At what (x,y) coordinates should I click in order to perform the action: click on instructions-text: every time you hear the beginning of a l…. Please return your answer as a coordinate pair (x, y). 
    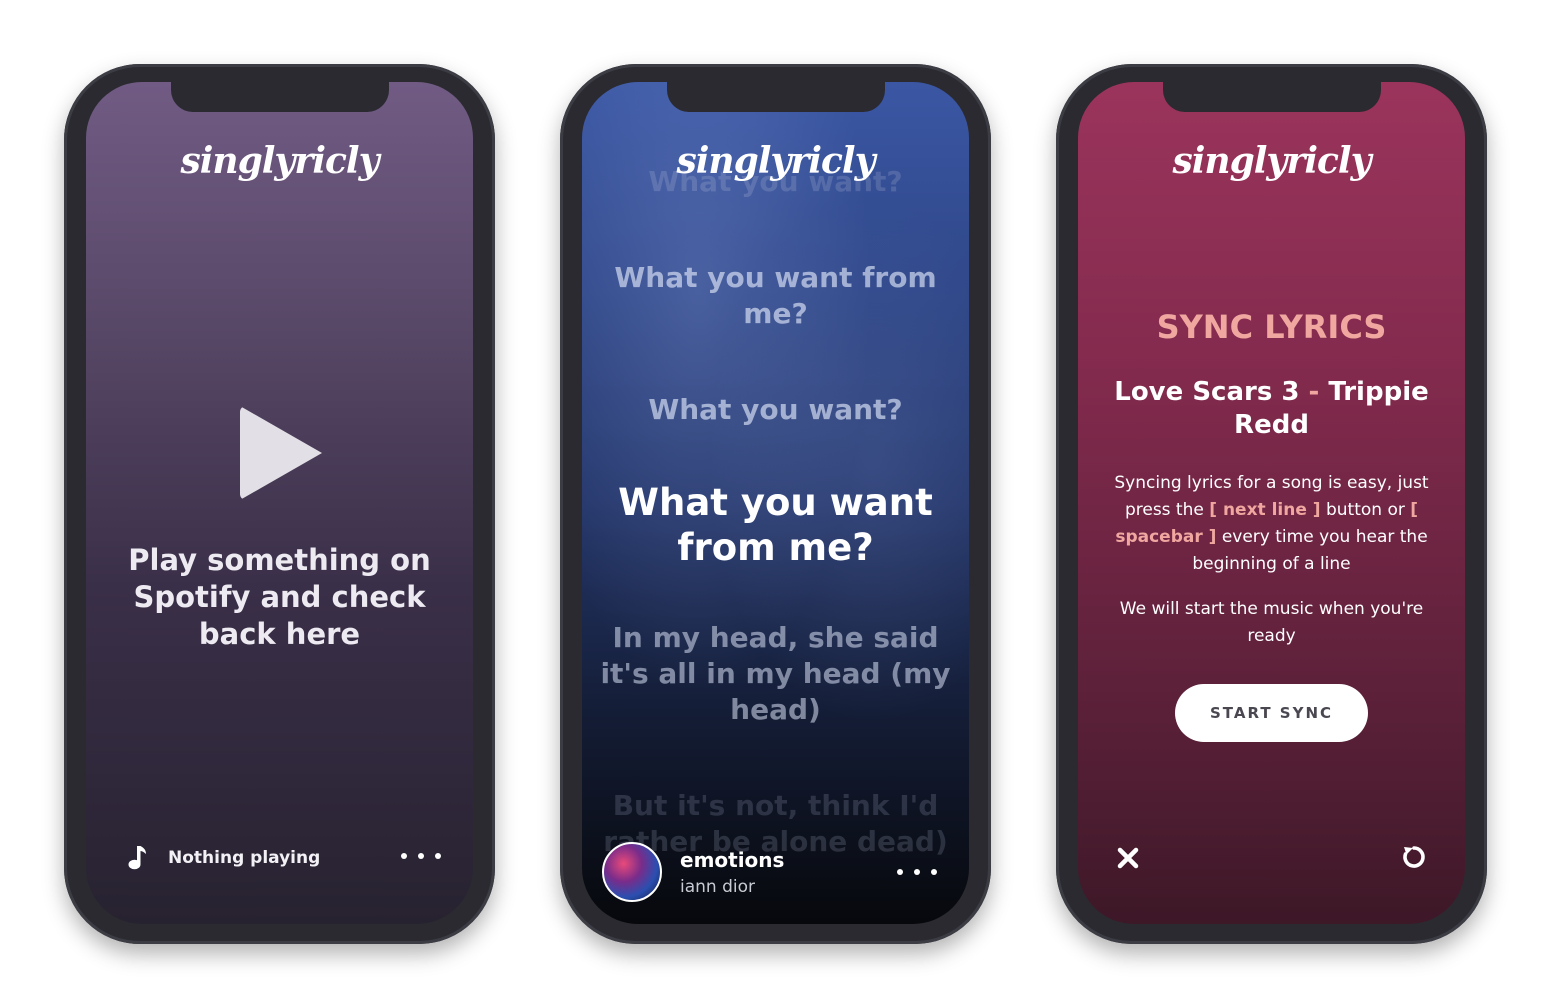
    Looking at the image, I should click on (1310, 550).